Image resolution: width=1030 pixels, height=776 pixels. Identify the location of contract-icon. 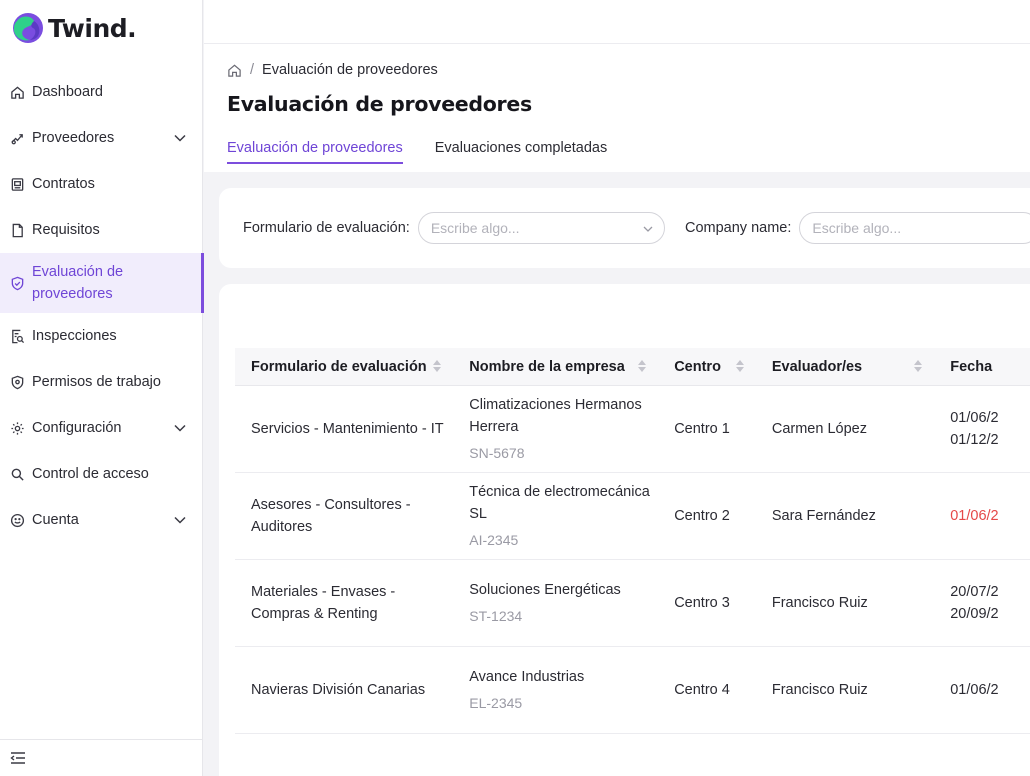
(17, 184).